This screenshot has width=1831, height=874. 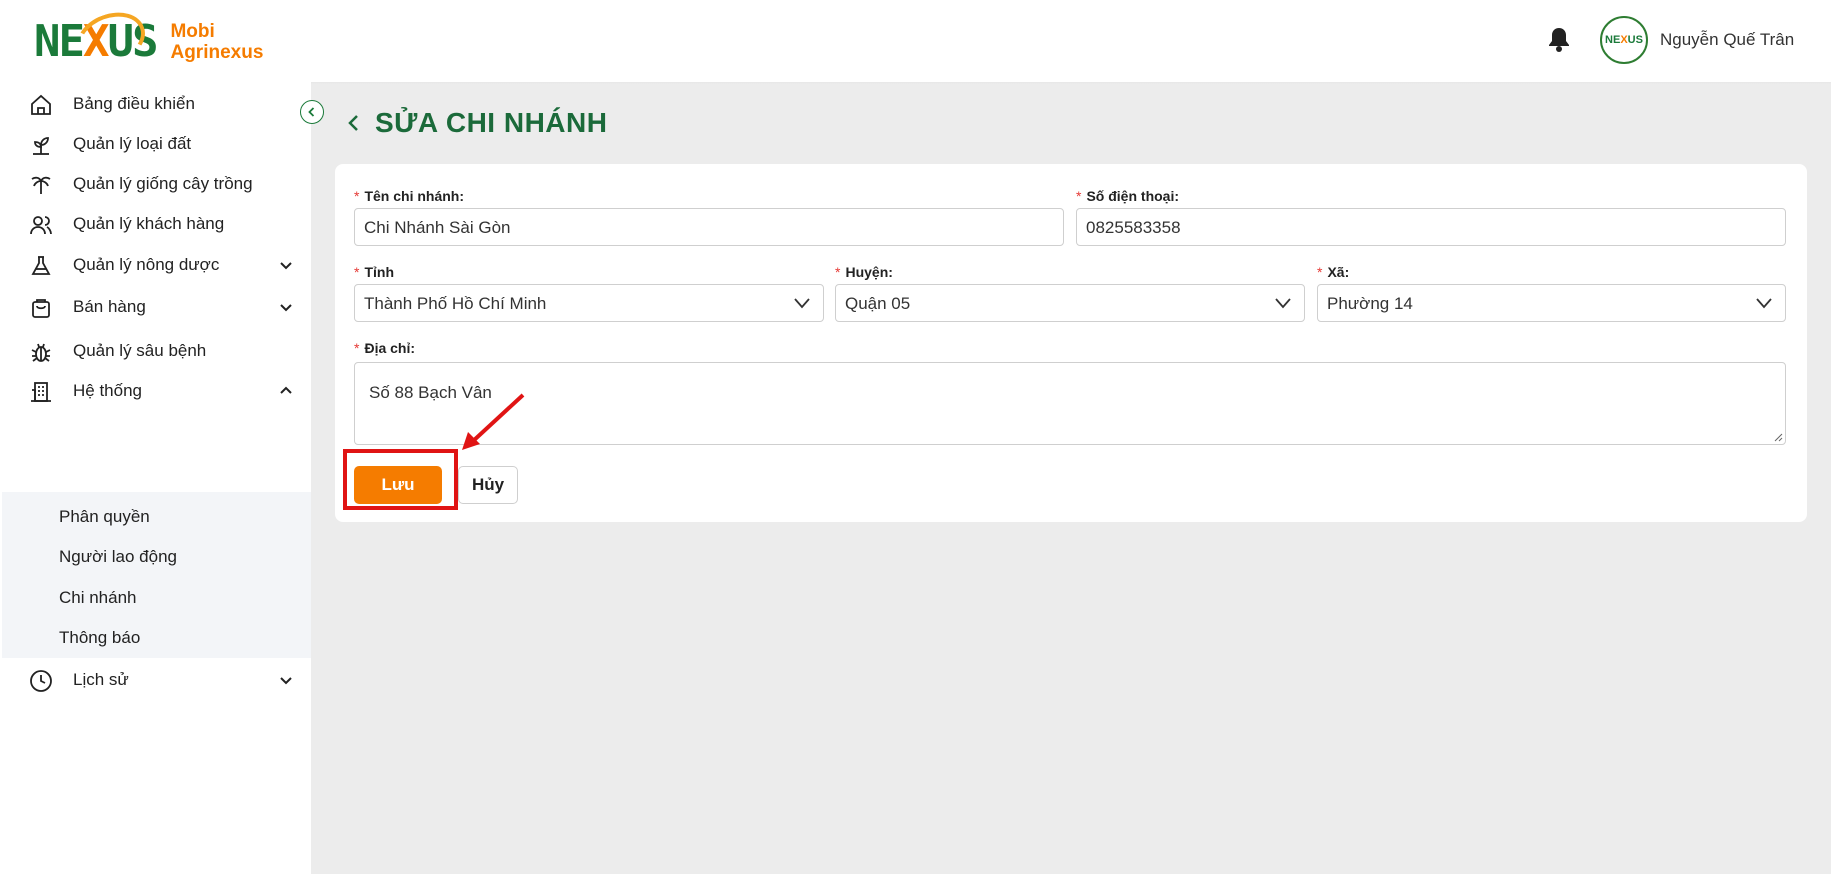 What do you see at coordinates (155, 265) in the screenshot?
I see `sidebar-item-pesticides: Quản lý nông dược` at bounding box center [155, 265].